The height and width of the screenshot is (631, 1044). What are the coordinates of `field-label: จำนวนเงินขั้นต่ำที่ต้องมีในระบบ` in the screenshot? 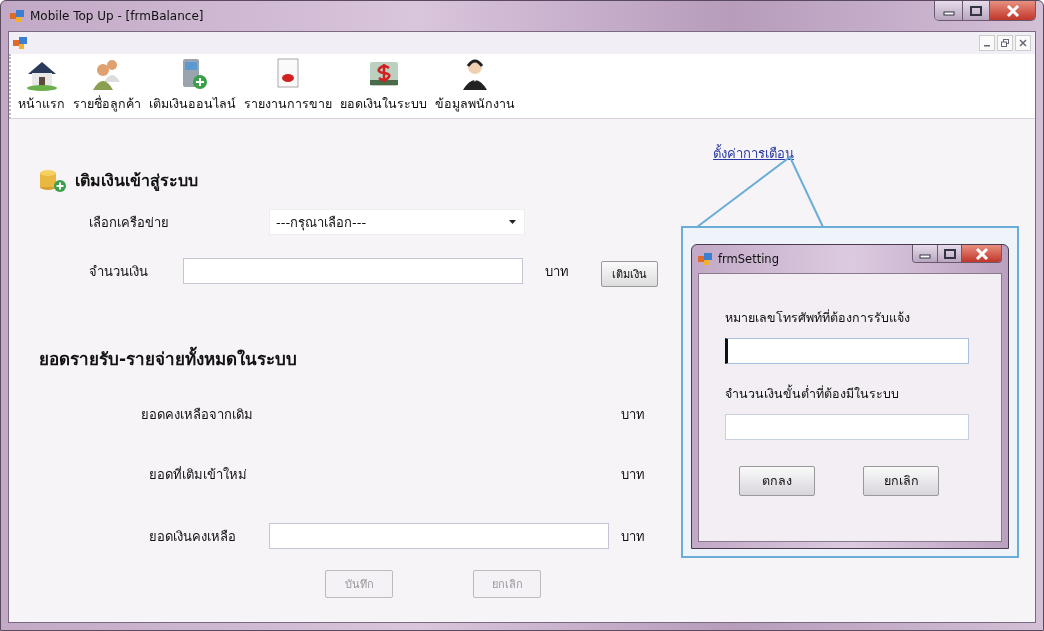 It's located at (812, 393).